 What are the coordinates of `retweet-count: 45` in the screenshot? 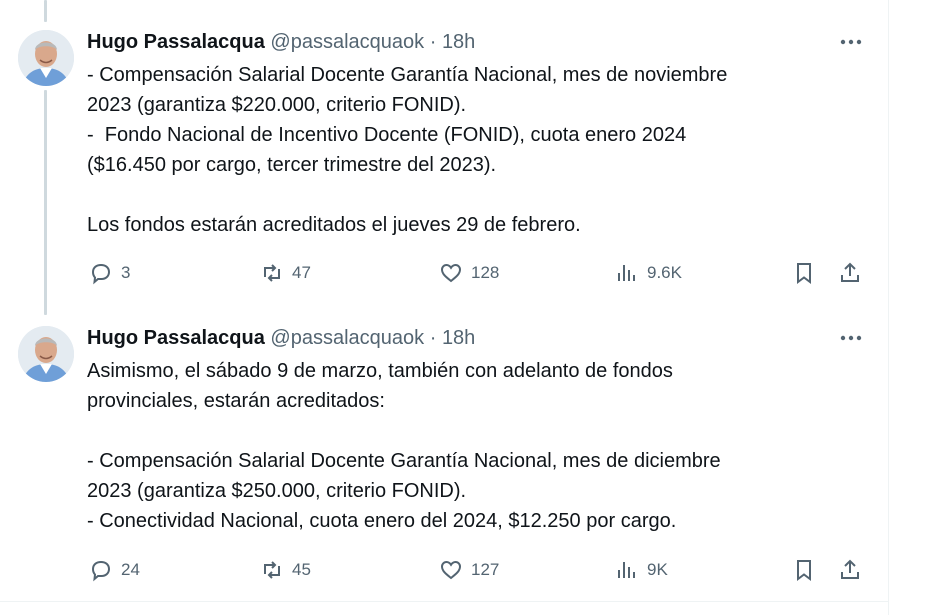 It's located at (301, 569).